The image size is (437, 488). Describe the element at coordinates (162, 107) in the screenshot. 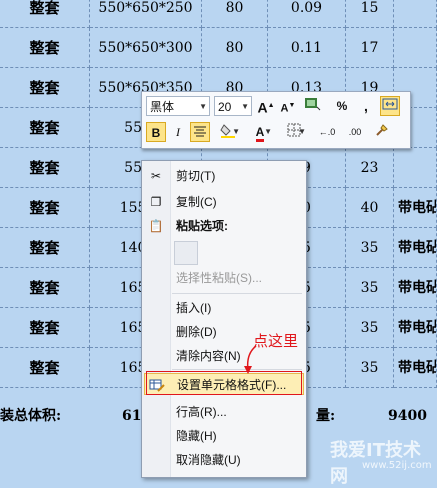

I see `font-name-value: 黑体` at that location.